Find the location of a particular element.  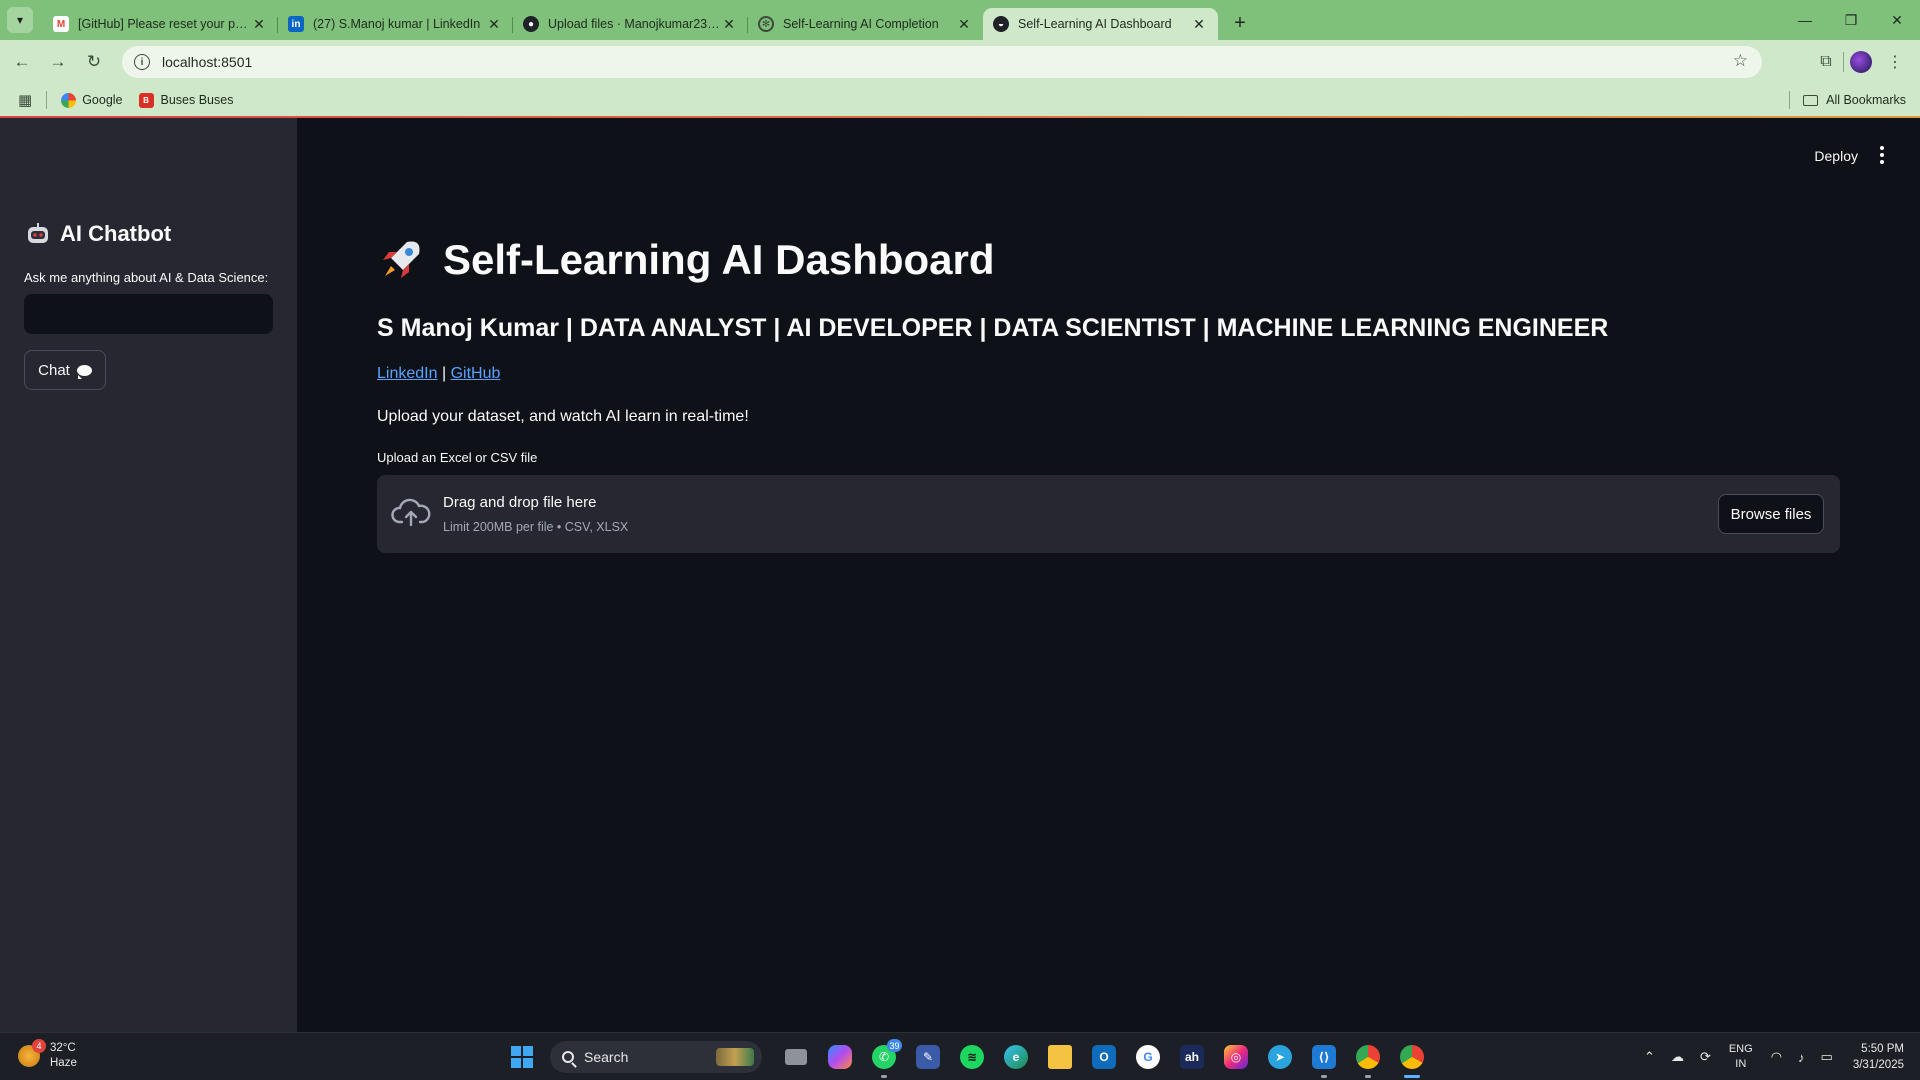

sync-icon: ⟳ is located at coordinates (1705, 1057).